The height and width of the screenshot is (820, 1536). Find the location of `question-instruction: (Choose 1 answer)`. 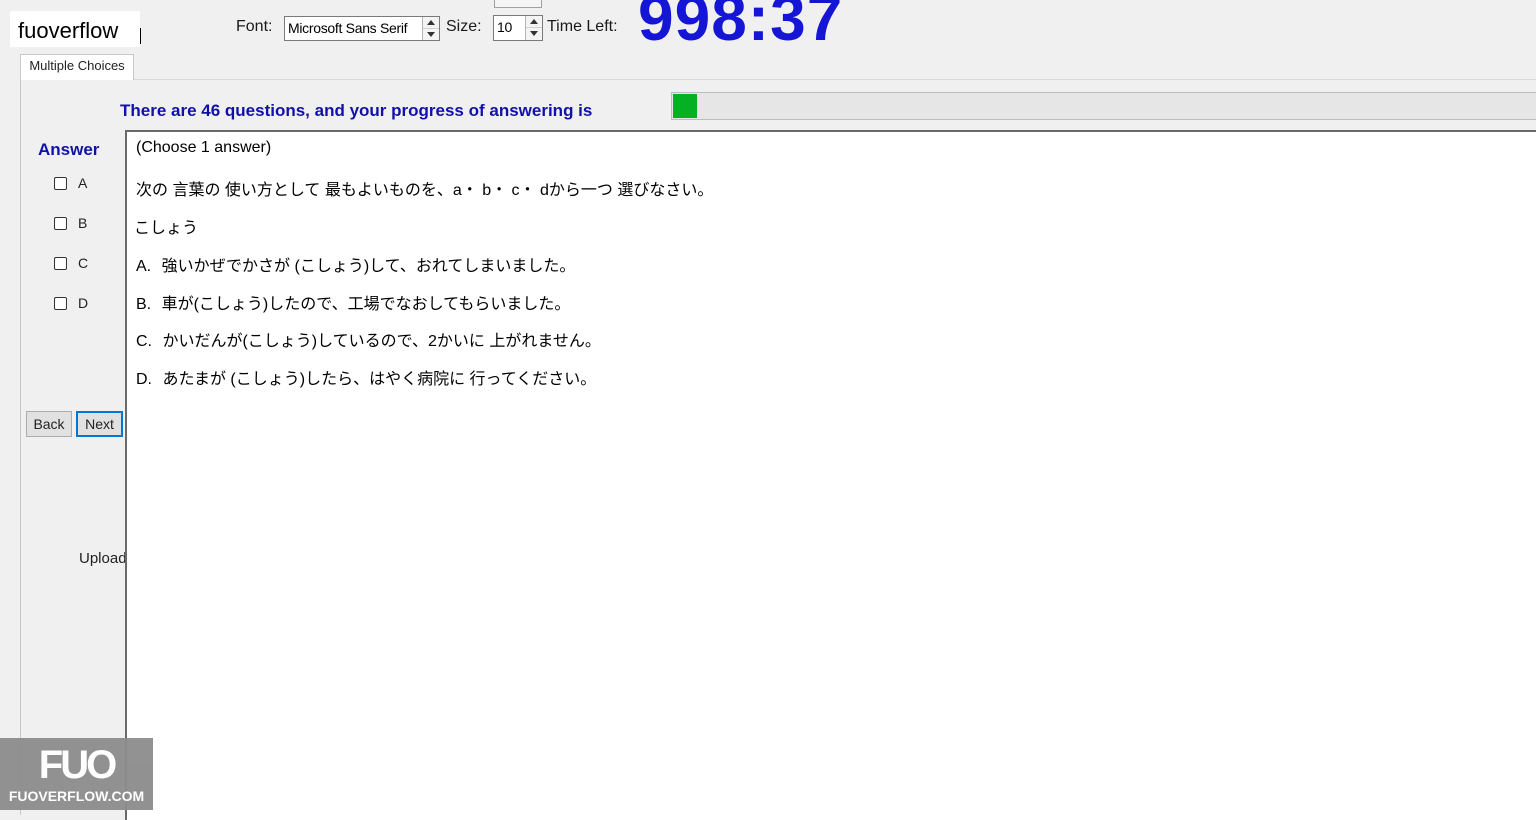

question-instruction: (Choose 1 answer) is located at coordinates (204, 147).